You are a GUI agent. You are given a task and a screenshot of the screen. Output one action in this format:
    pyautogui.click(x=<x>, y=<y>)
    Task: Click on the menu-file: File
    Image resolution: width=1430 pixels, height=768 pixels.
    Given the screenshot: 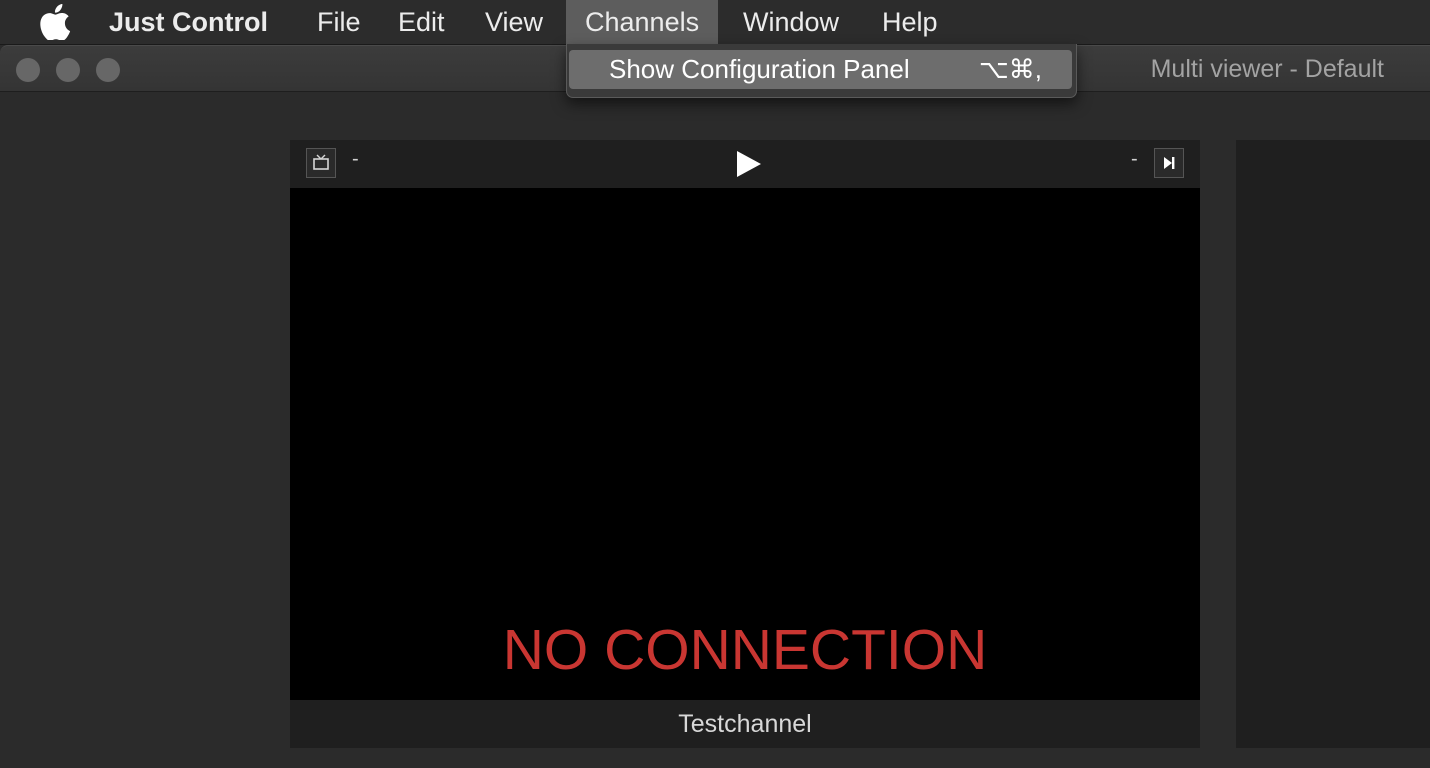 What is the action you would take?
    pyautogui.click(x=339, y=22)
    